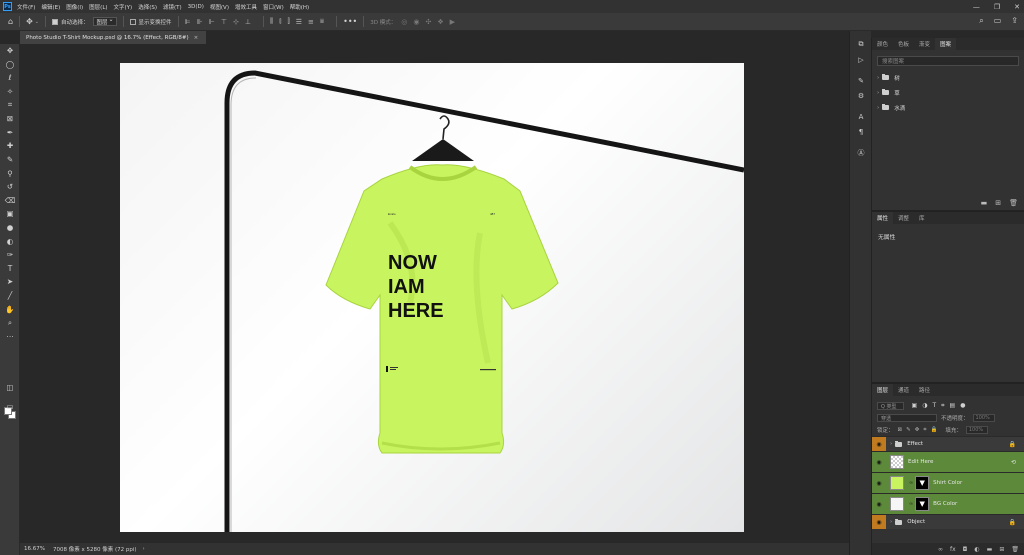  Describe the element at coordinates (861, 95) in the screenshot. I see `adjustments-icon: ⚙` at that location.